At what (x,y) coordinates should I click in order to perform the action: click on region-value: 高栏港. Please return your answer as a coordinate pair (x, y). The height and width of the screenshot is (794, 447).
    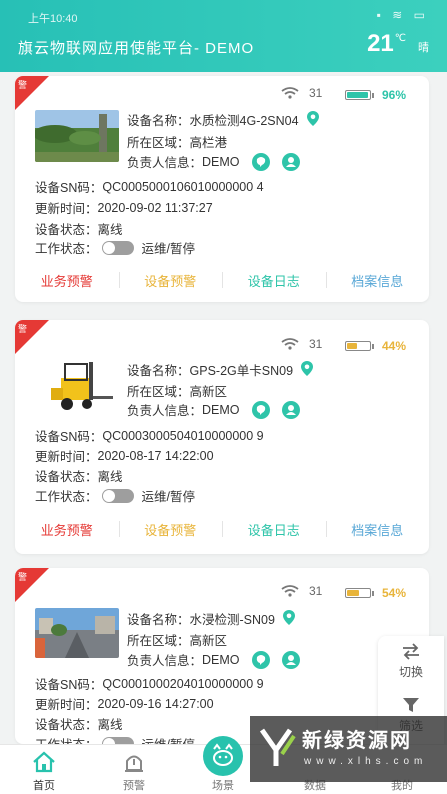
    Looking at the image, I should click on (208, 143).